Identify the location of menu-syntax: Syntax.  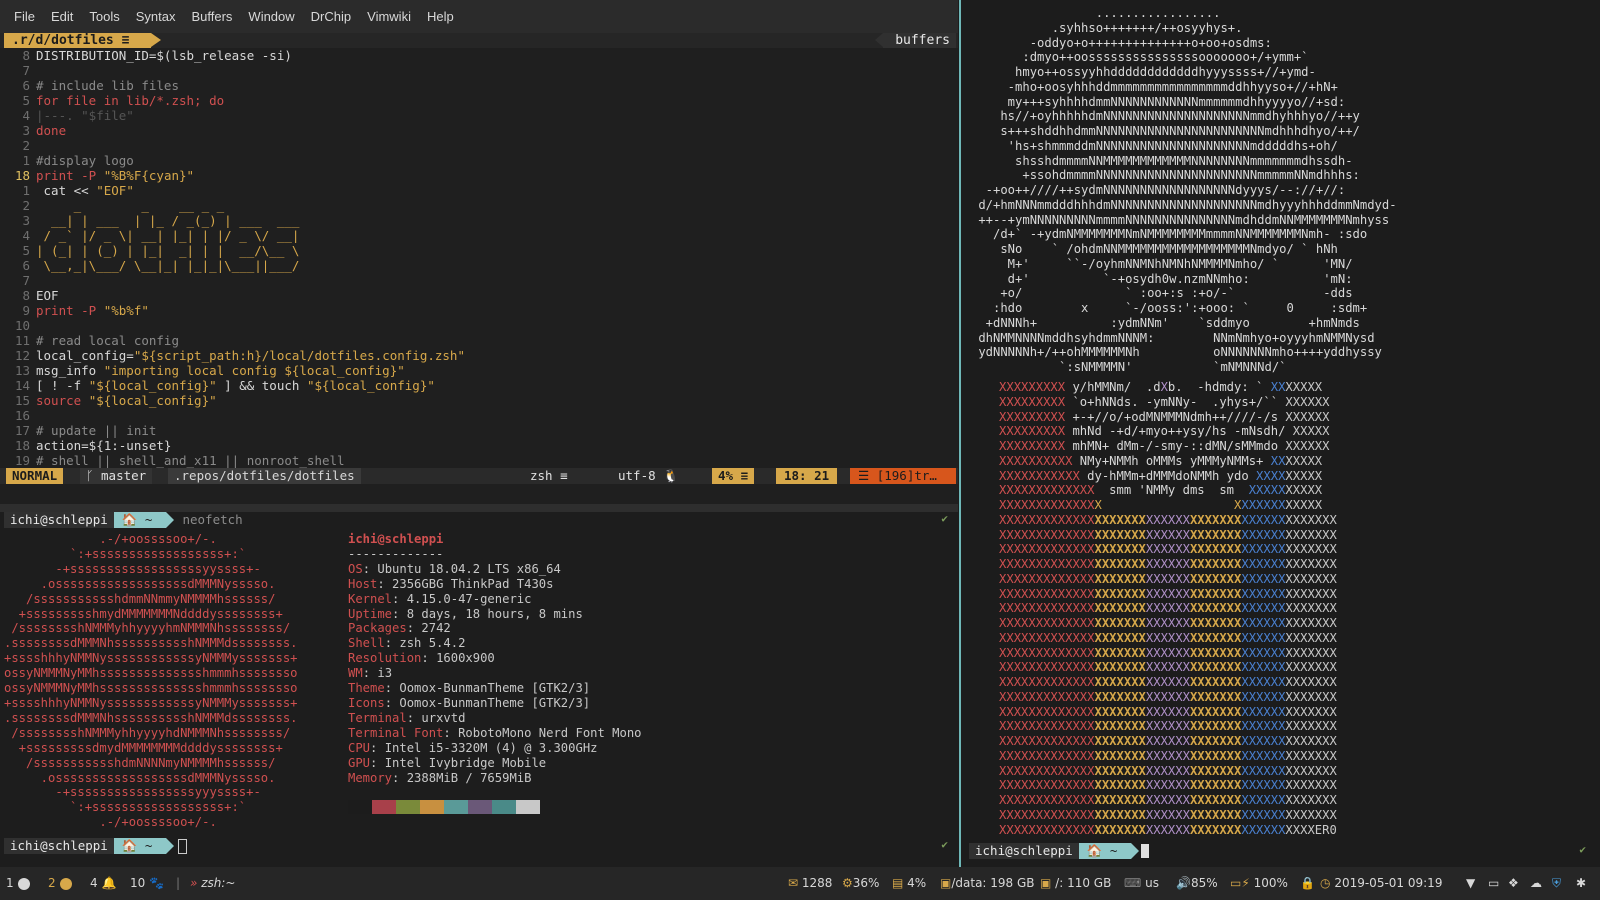
(156, 16).